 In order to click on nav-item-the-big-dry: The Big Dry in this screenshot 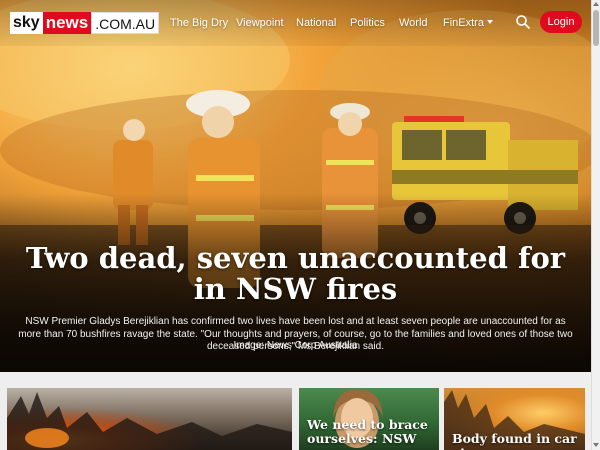, I will do `click(199, 23)`.